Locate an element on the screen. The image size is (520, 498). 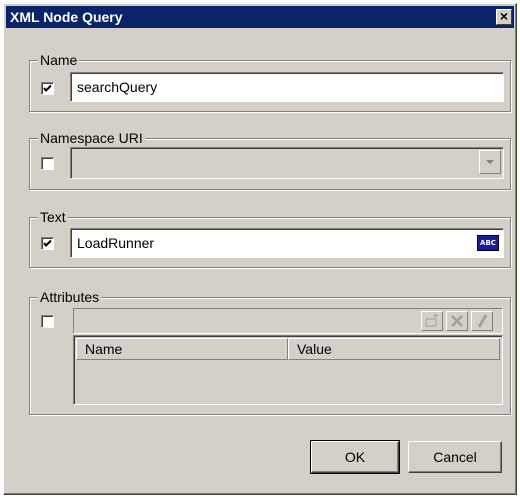
delete-icon is located at coordinates (457, 321).